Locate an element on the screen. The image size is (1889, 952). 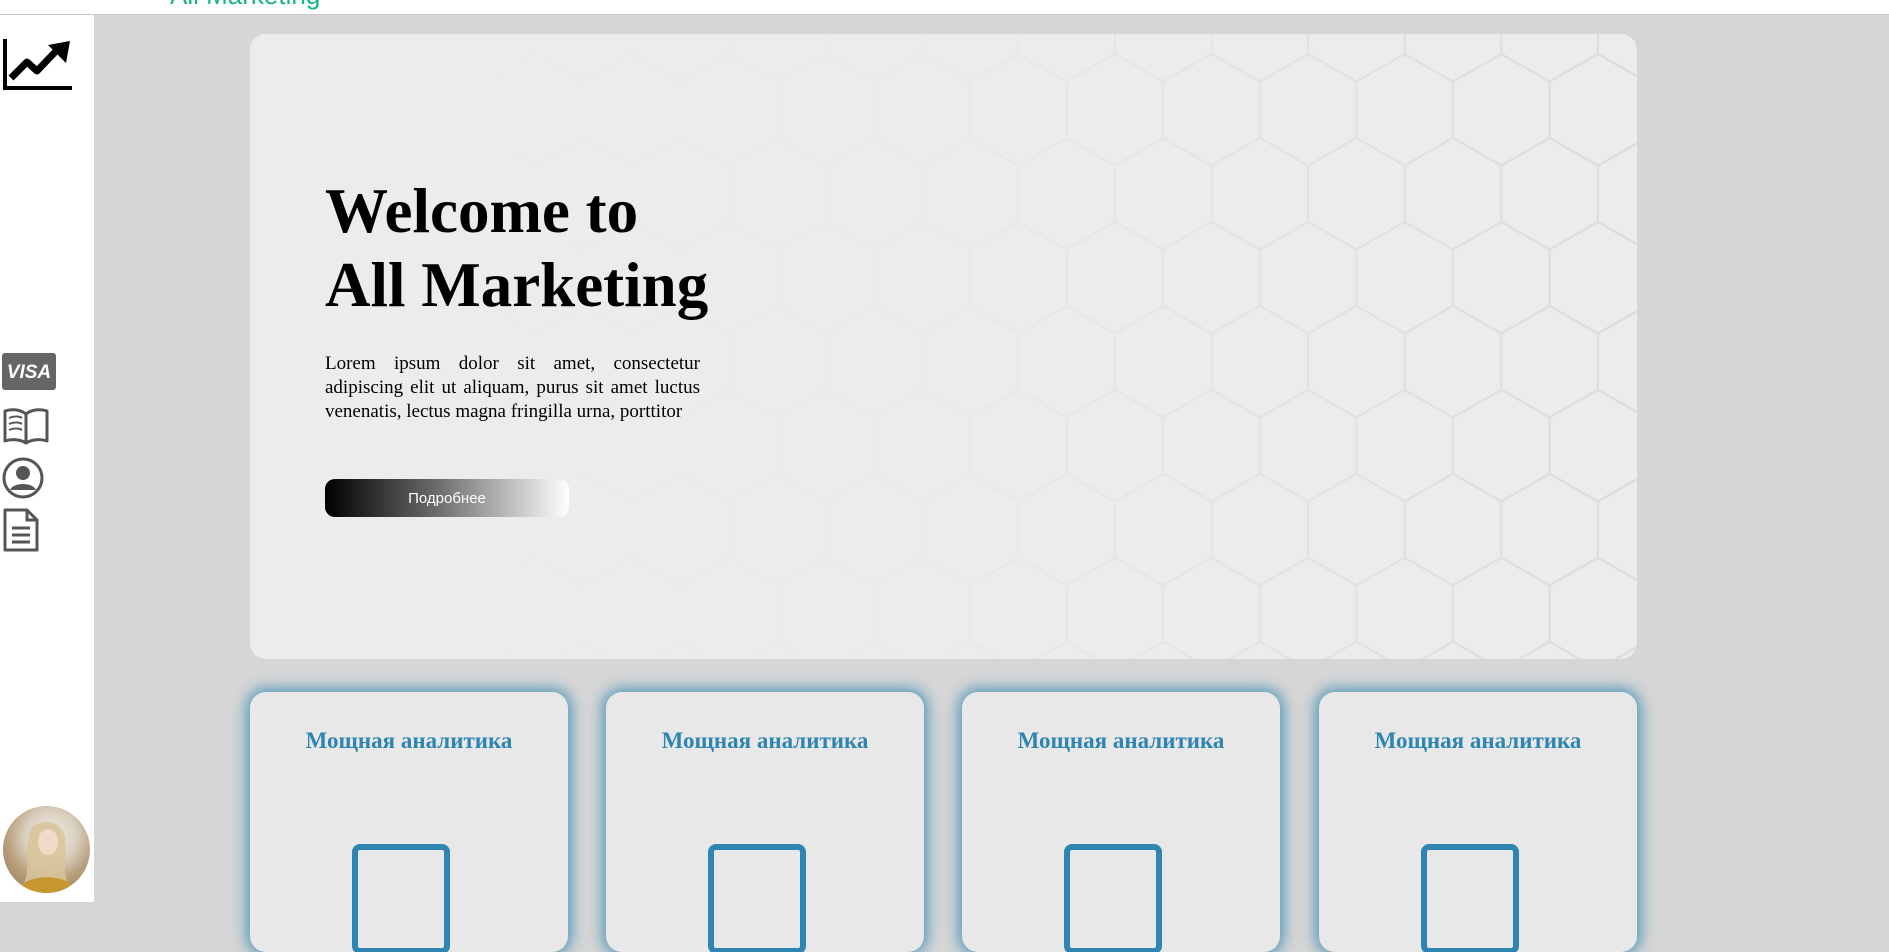
sidebar: VISA is located at coordinates (47, 458).